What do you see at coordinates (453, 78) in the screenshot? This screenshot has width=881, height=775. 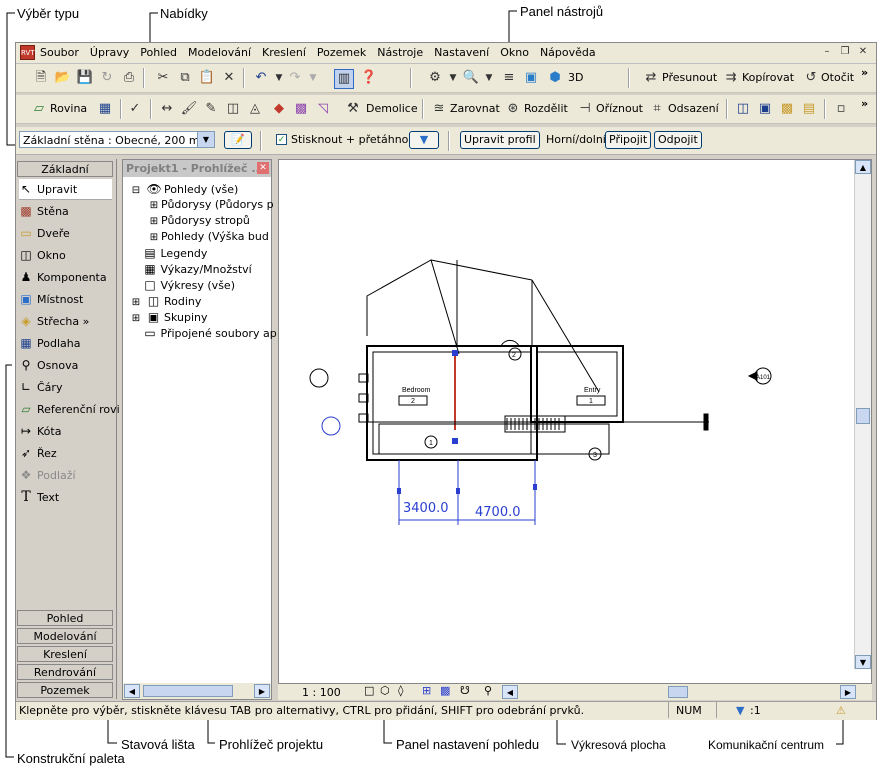 I see `nav-dropdown-icon: ▼` at bounding box center [453, 78].